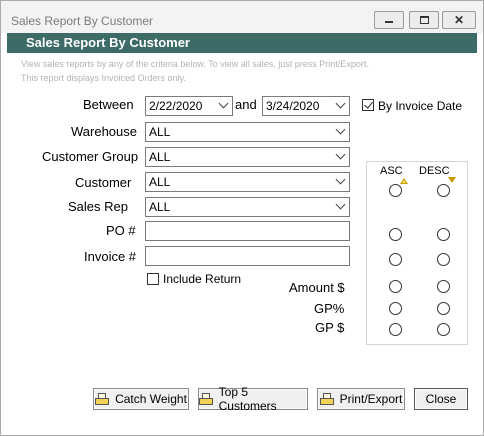  I want to click on top-5-customers-button: Top 5 Customers, so click(253, 399).